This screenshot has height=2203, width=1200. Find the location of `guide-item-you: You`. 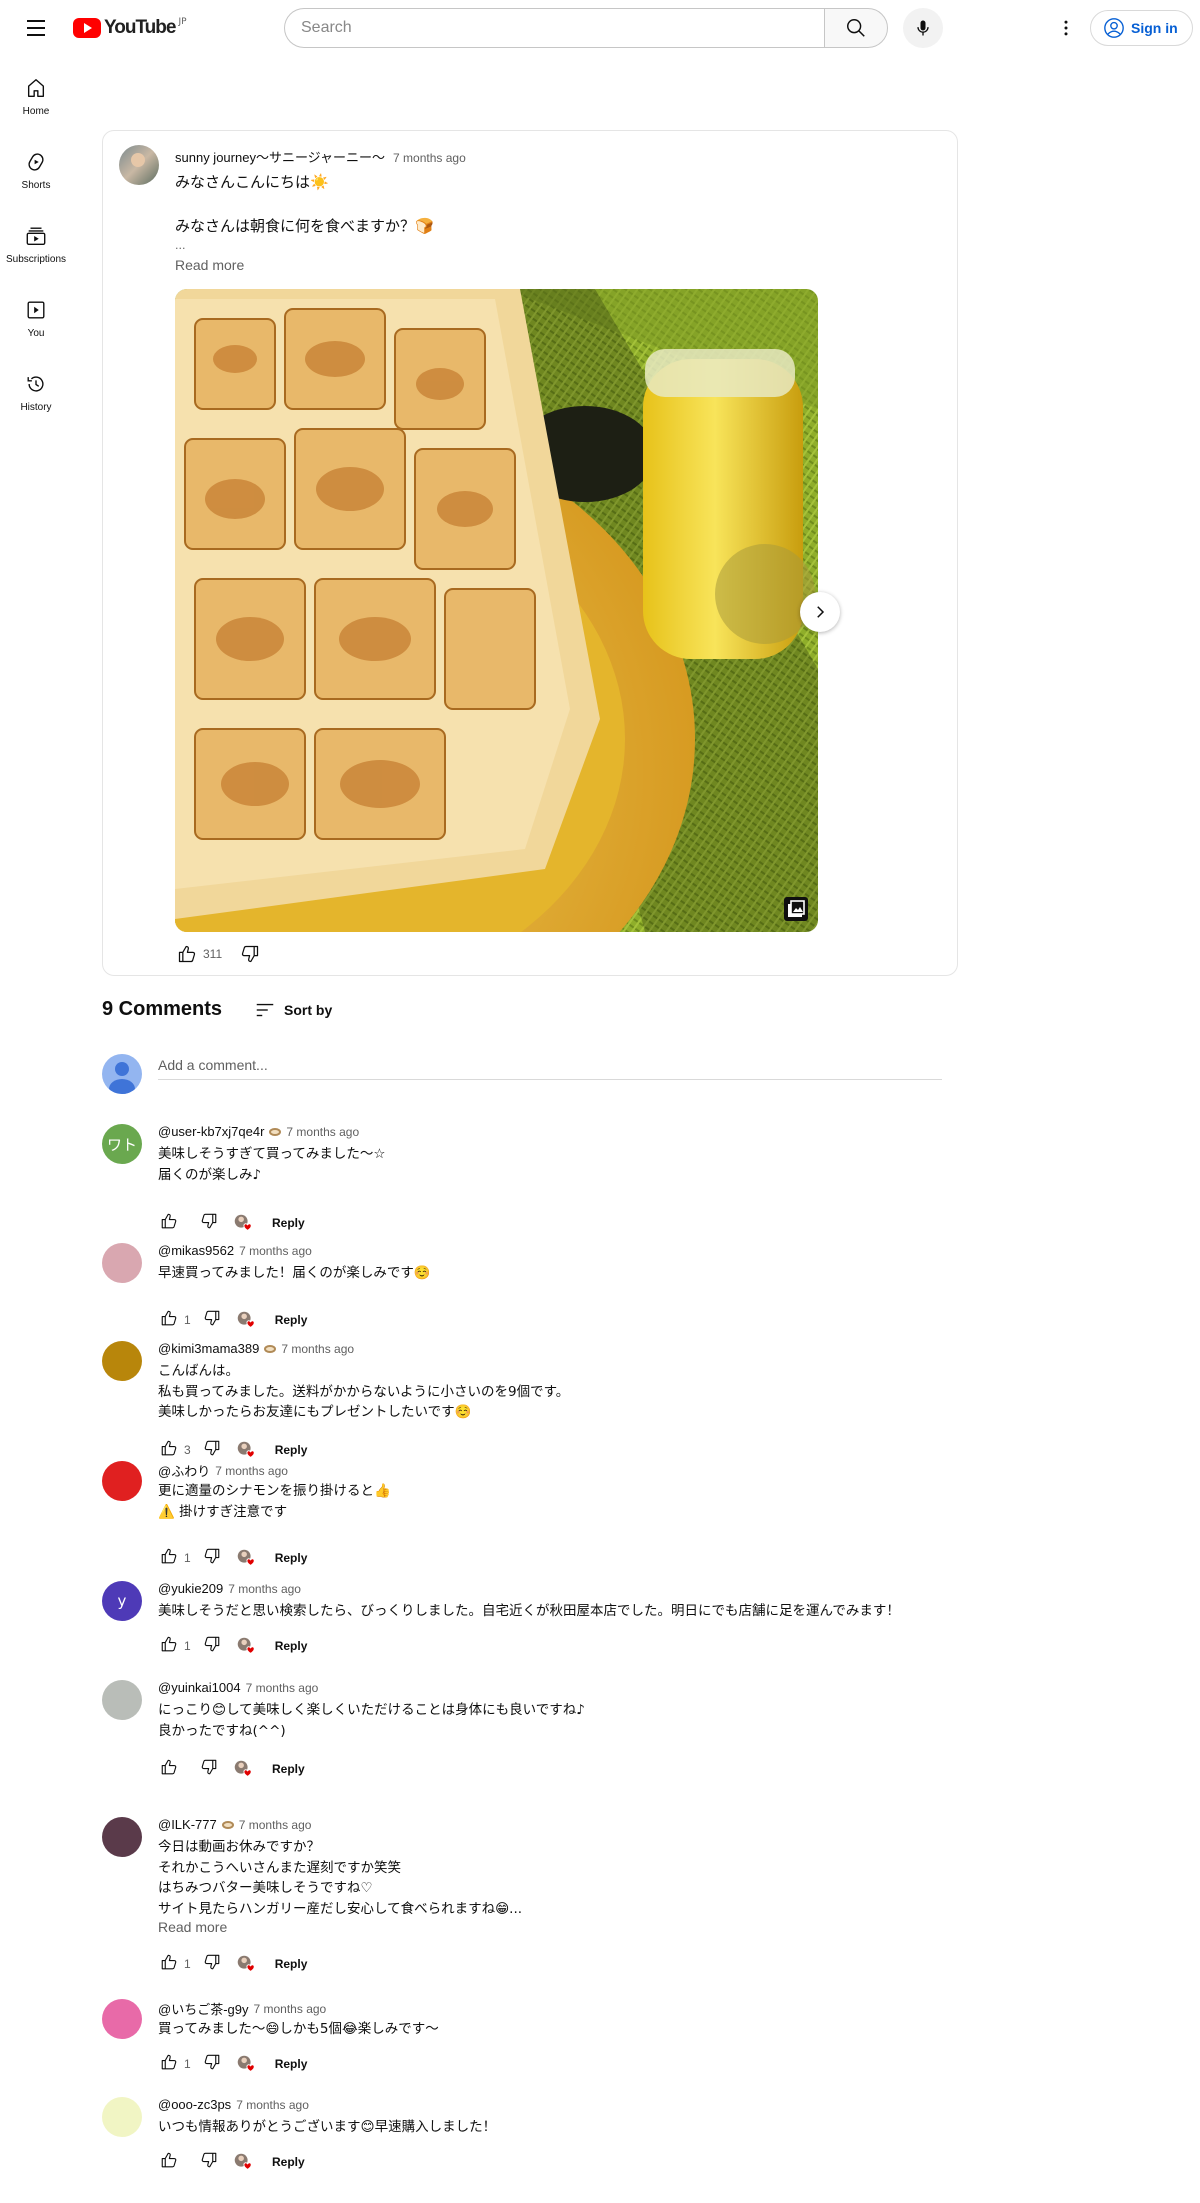

guide-item-you: You is located at coordinates (36, 315).